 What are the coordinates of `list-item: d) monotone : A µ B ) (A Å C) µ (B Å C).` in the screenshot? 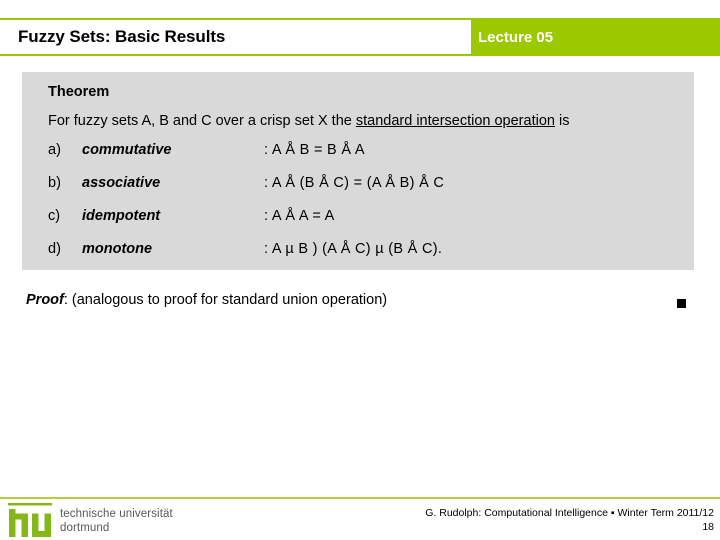 It's located at (371, 257).